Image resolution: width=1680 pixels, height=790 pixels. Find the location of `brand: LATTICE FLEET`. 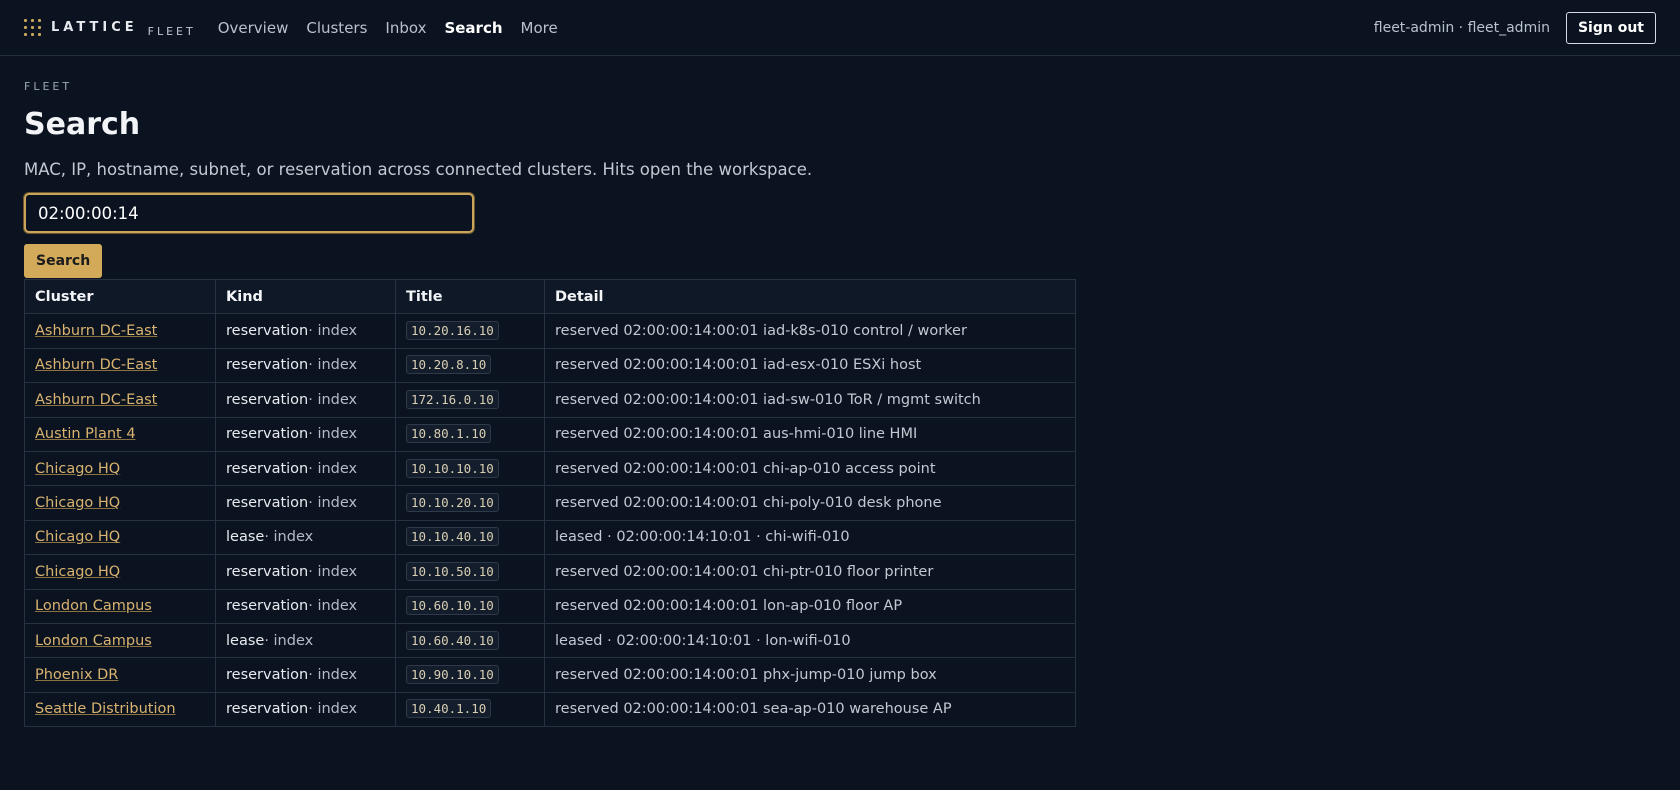

brand: LATTICE FLEET is located at coordinates (110, 27).